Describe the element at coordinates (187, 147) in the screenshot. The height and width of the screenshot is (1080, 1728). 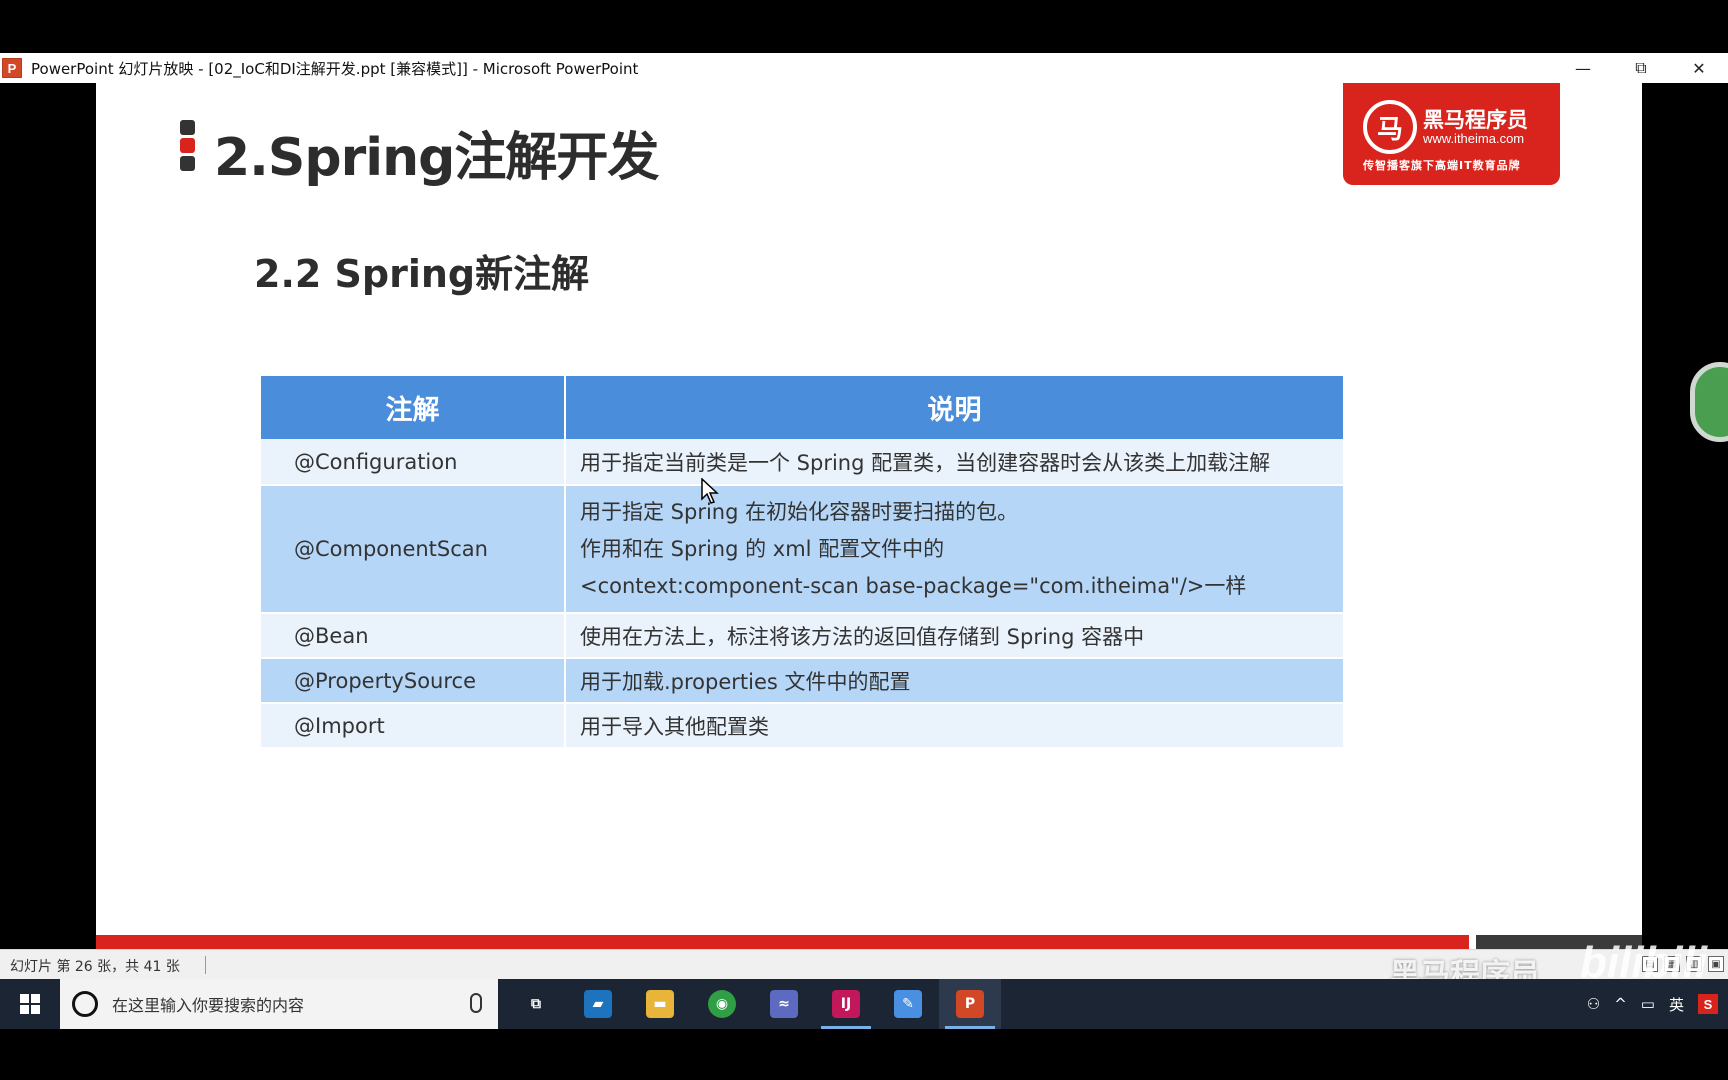
I see `title-bullet-icon` at that location.